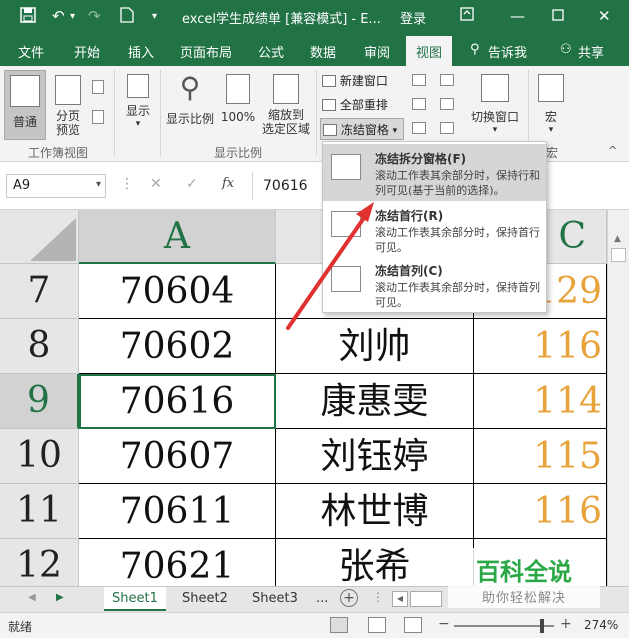  I want to click on name-box: A9 ▾, so click(56, 186).